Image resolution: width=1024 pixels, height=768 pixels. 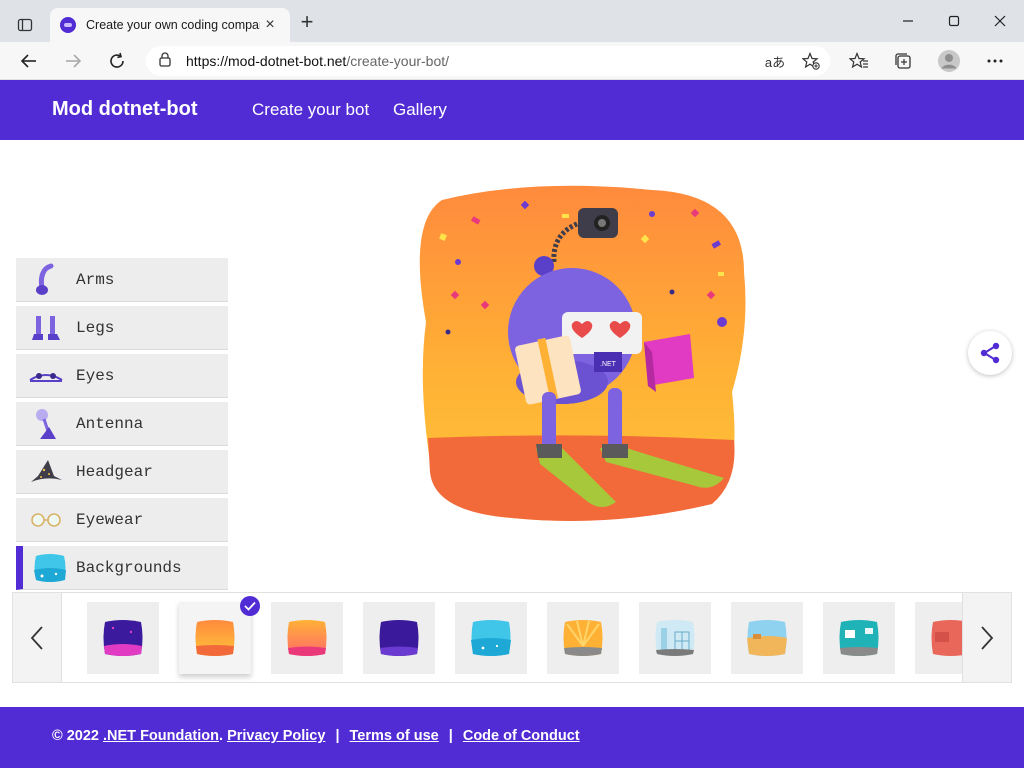 What do you see at coordinates (125, 109) in the screenshot?
I see `site-brand: Mod dotnet-bot` at bounding box center [125, 109].